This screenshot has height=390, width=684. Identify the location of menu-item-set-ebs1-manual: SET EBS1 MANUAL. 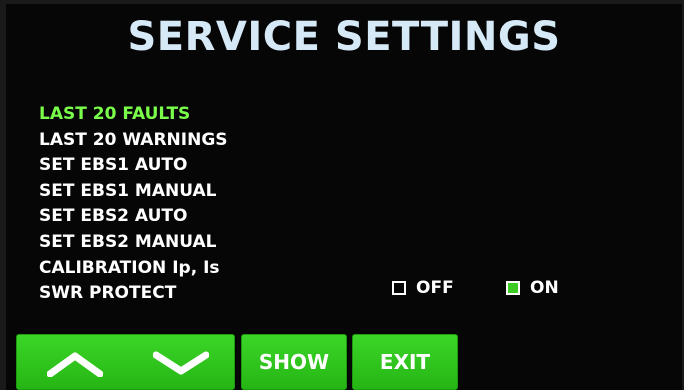
(133, 192).